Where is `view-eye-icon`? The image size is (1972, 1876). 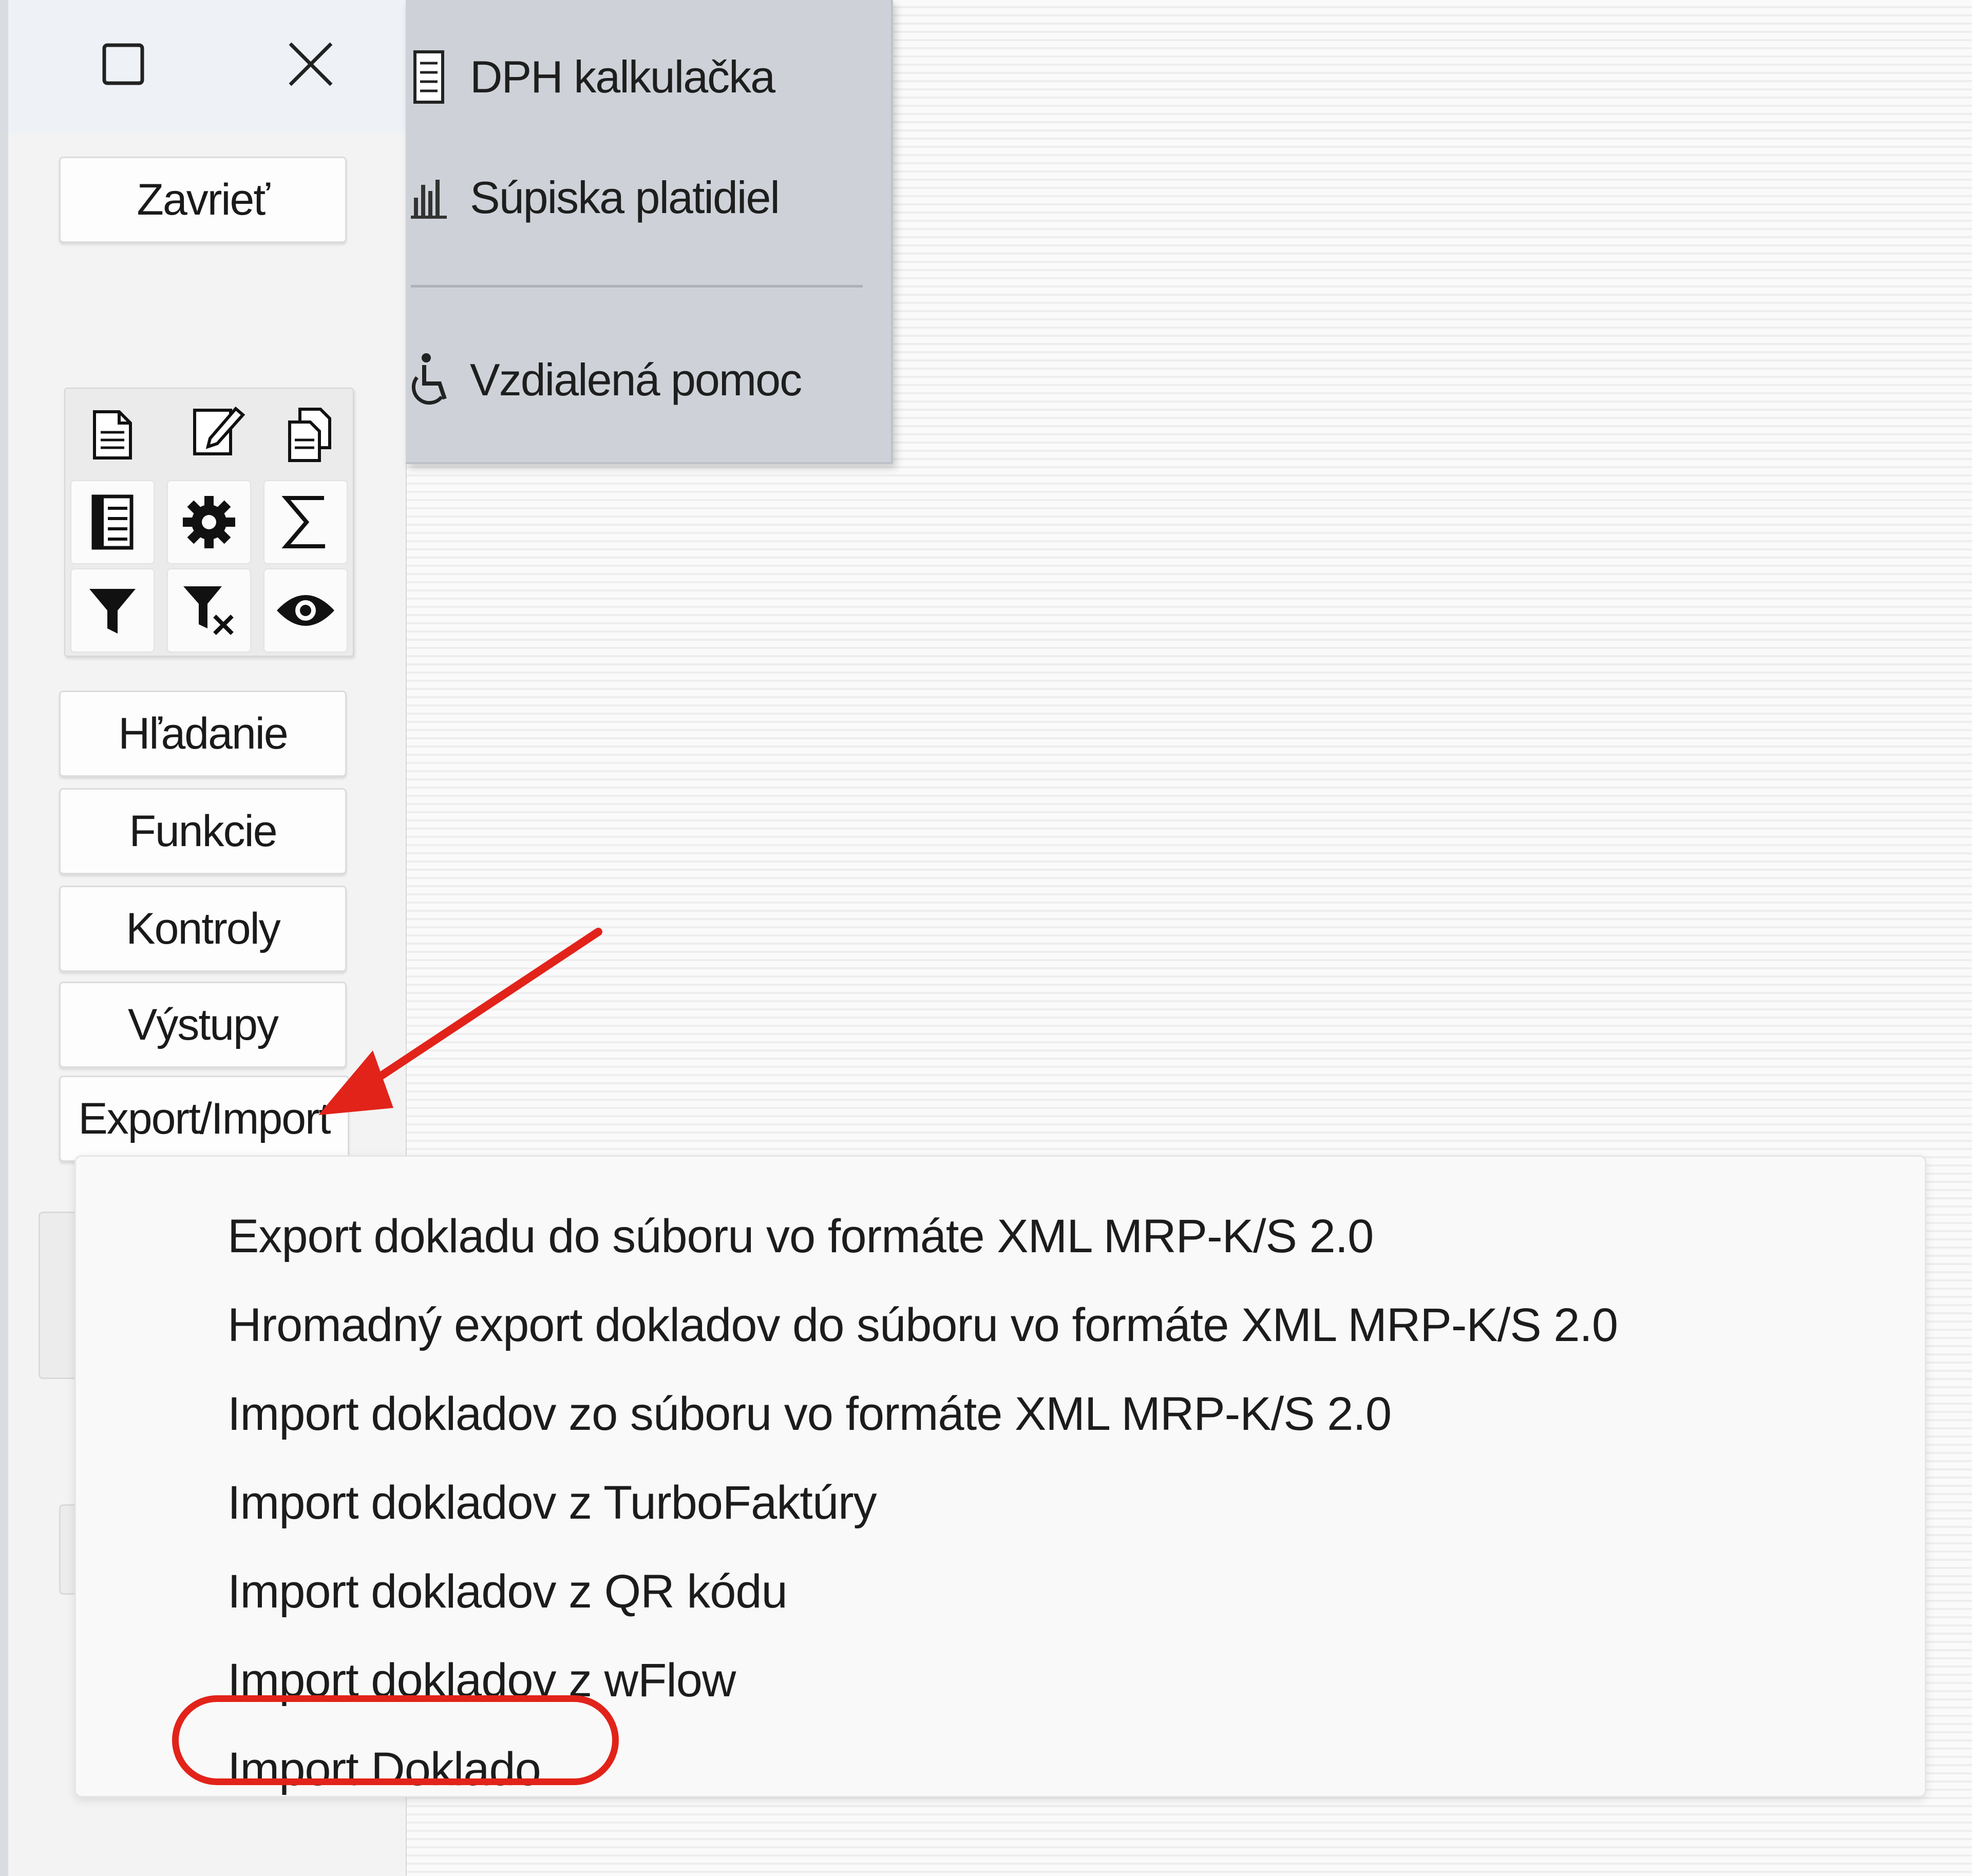
view-eye-icon is located at coordinates (305, 610).